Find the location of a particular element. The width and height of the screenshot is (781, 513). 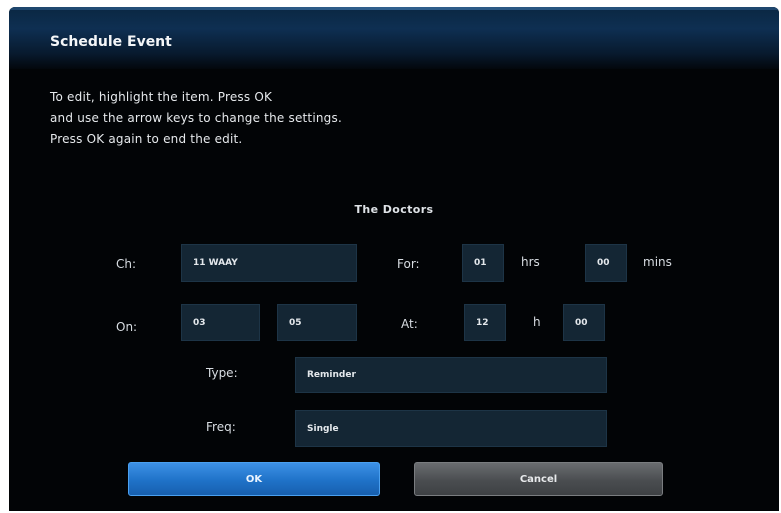

channel-field: 11 WAAY is located at coordinates (269, 263).